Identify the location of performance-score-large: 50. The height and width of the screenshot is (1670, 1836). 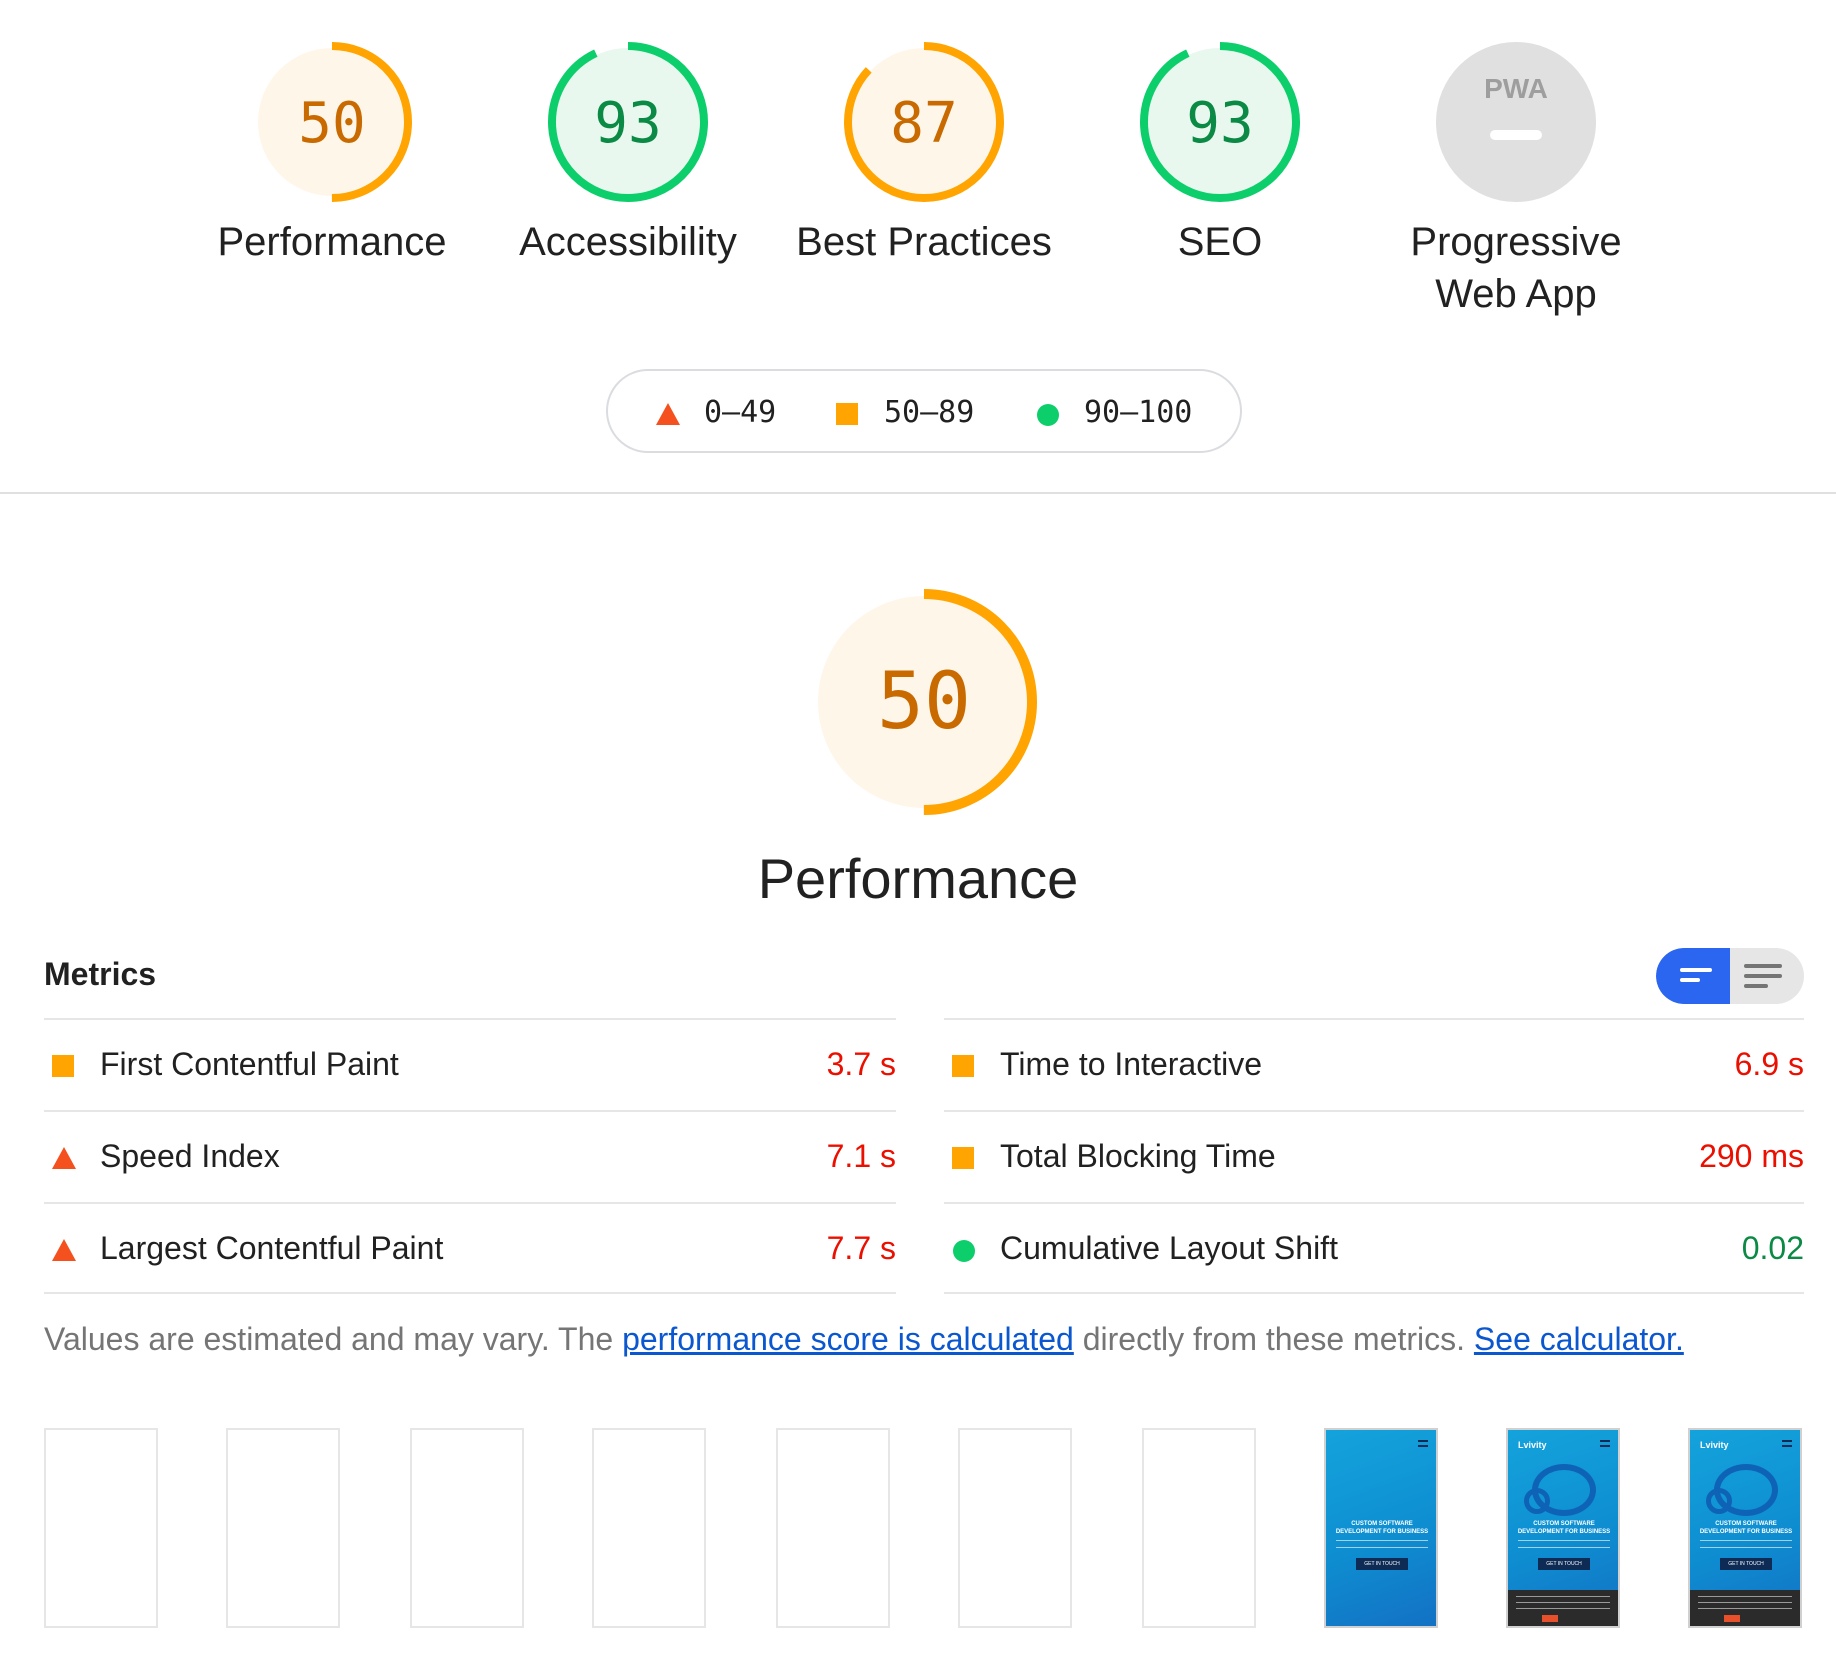
(924, 702).